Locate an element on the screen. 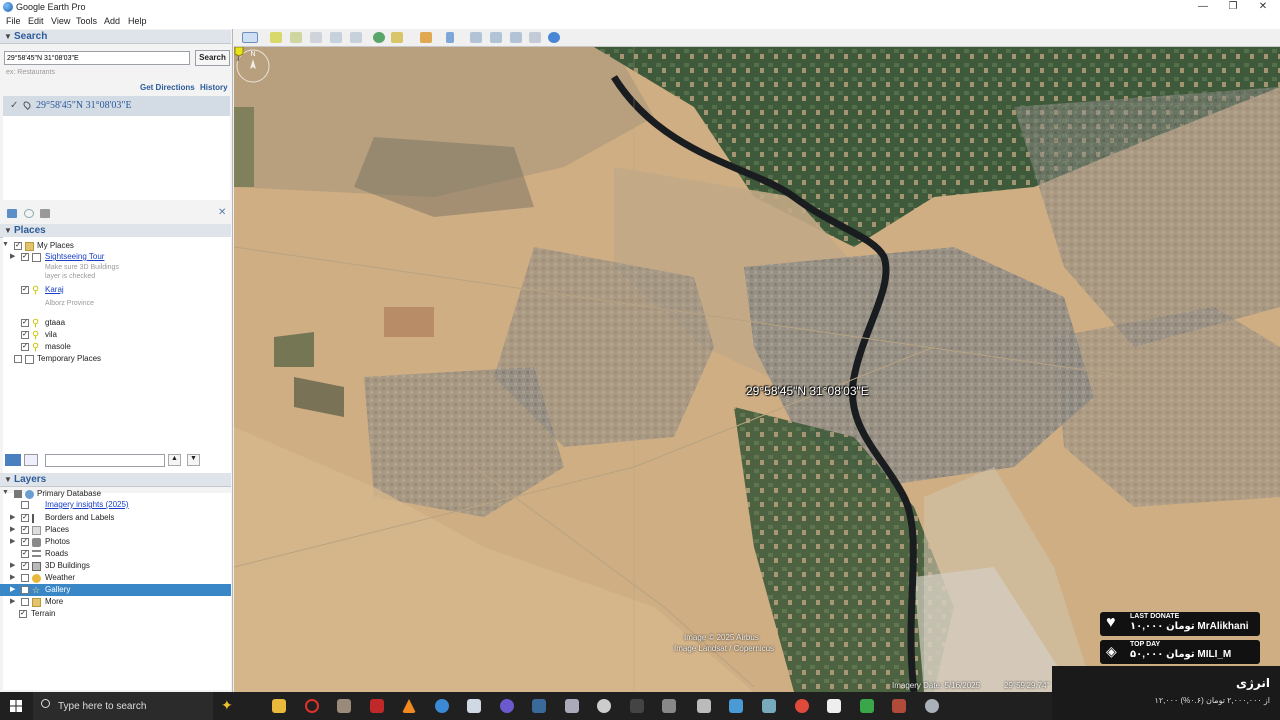 The height and width of the screenshot is (720, 1280). tree-item-my-places: ▼ ✓ My Places is located at coordinates (102, 246).